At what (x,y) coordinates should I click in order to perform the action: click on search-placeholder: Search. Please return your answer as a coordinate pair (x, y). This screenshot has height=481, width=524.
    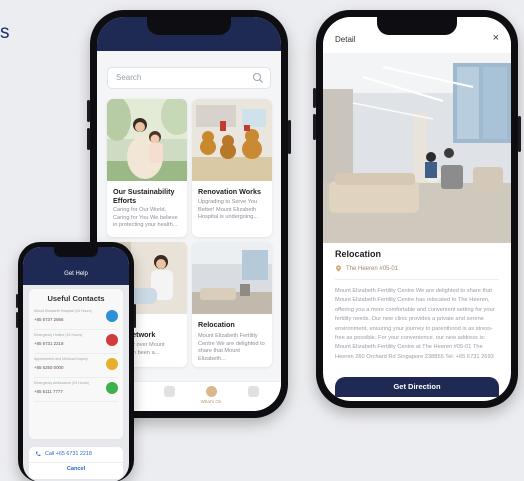
    Looking at the image, I should click on (129, 77).